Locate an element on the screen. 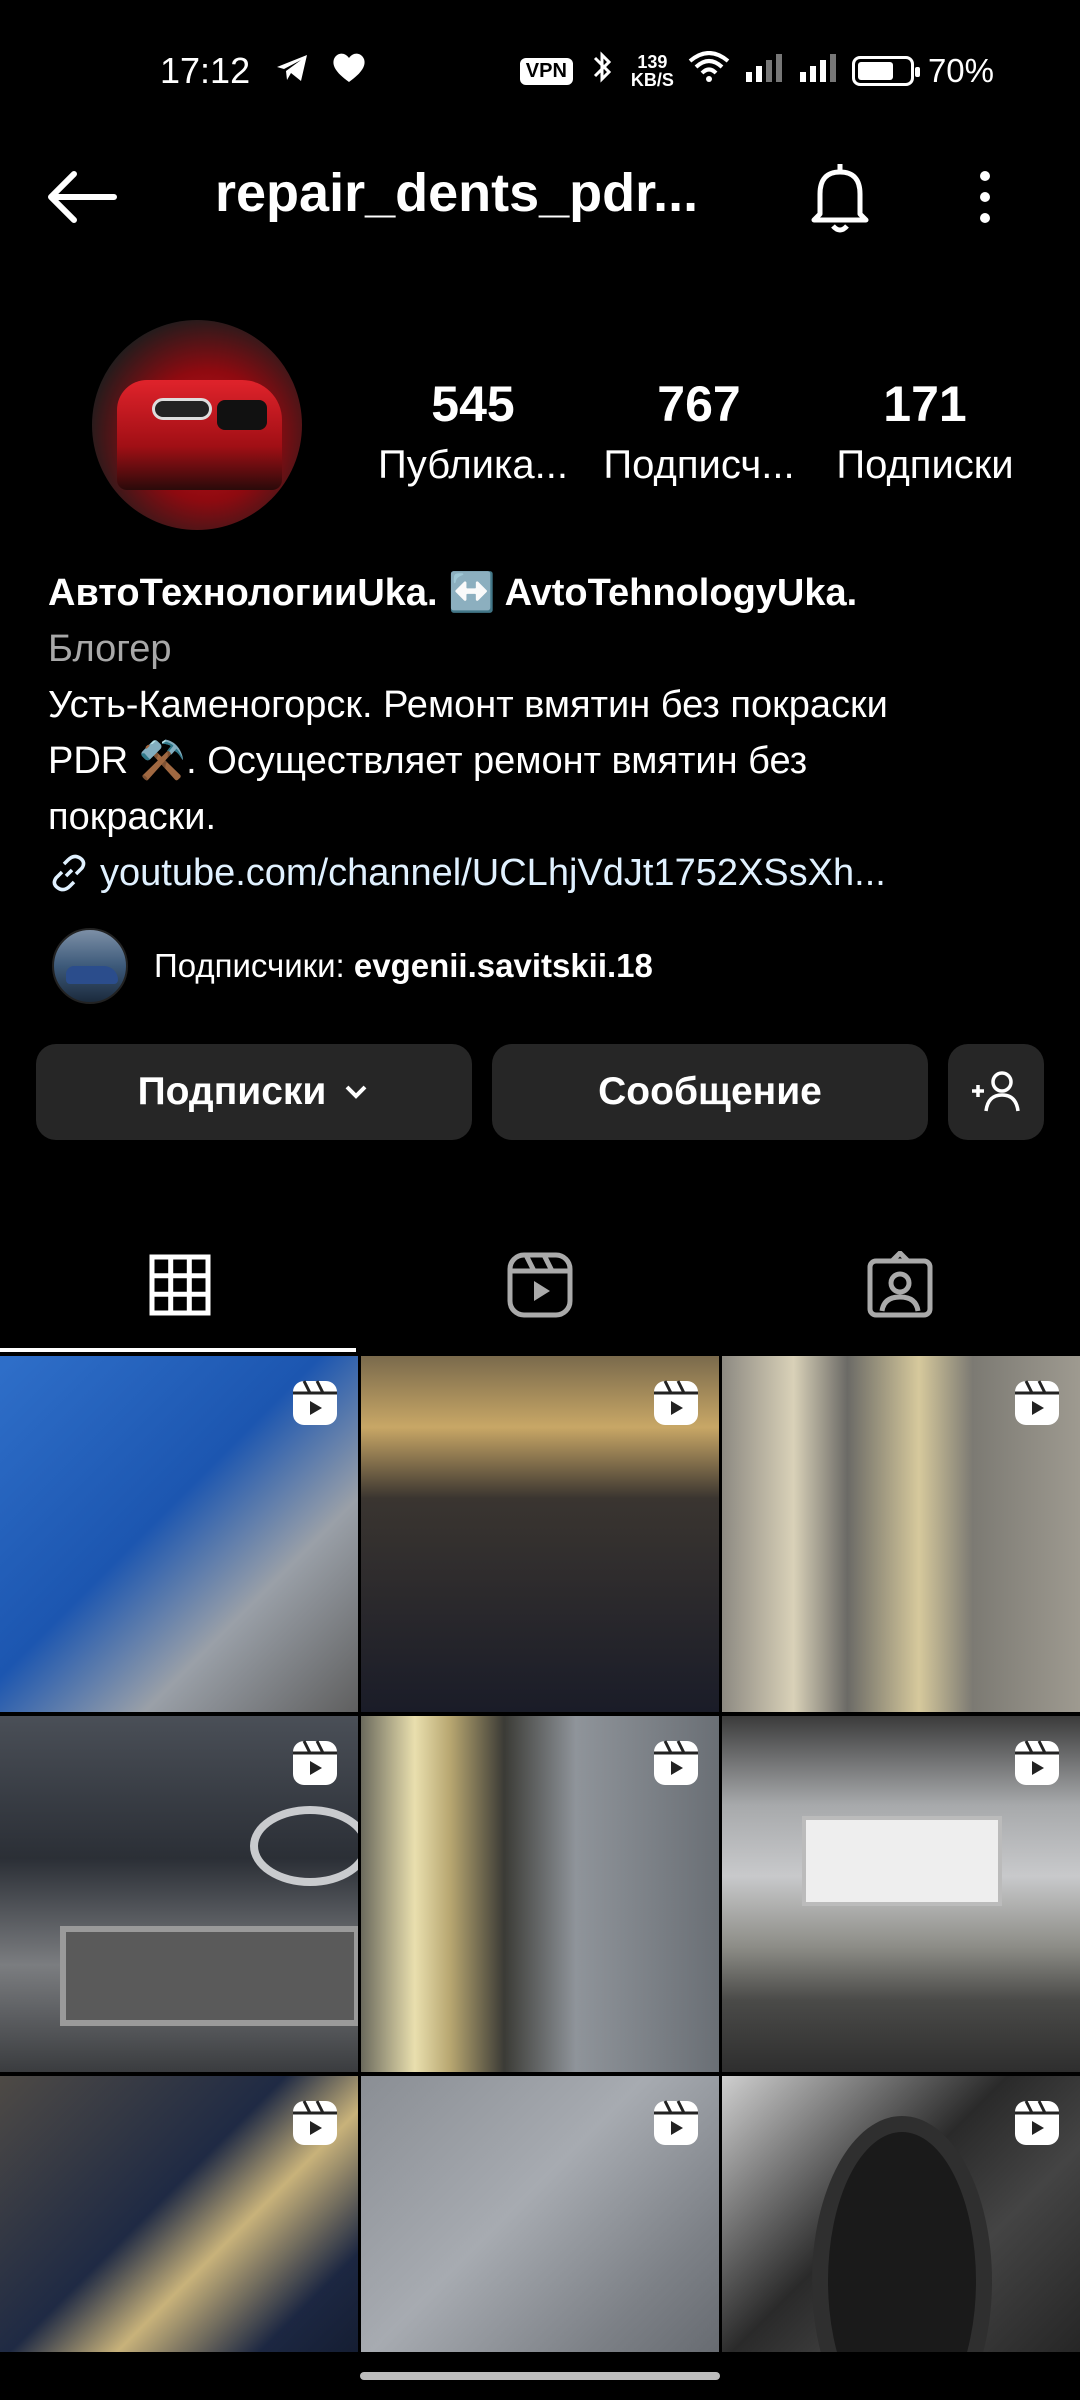  system-nav-bar is located at coordinates (540, 2376).